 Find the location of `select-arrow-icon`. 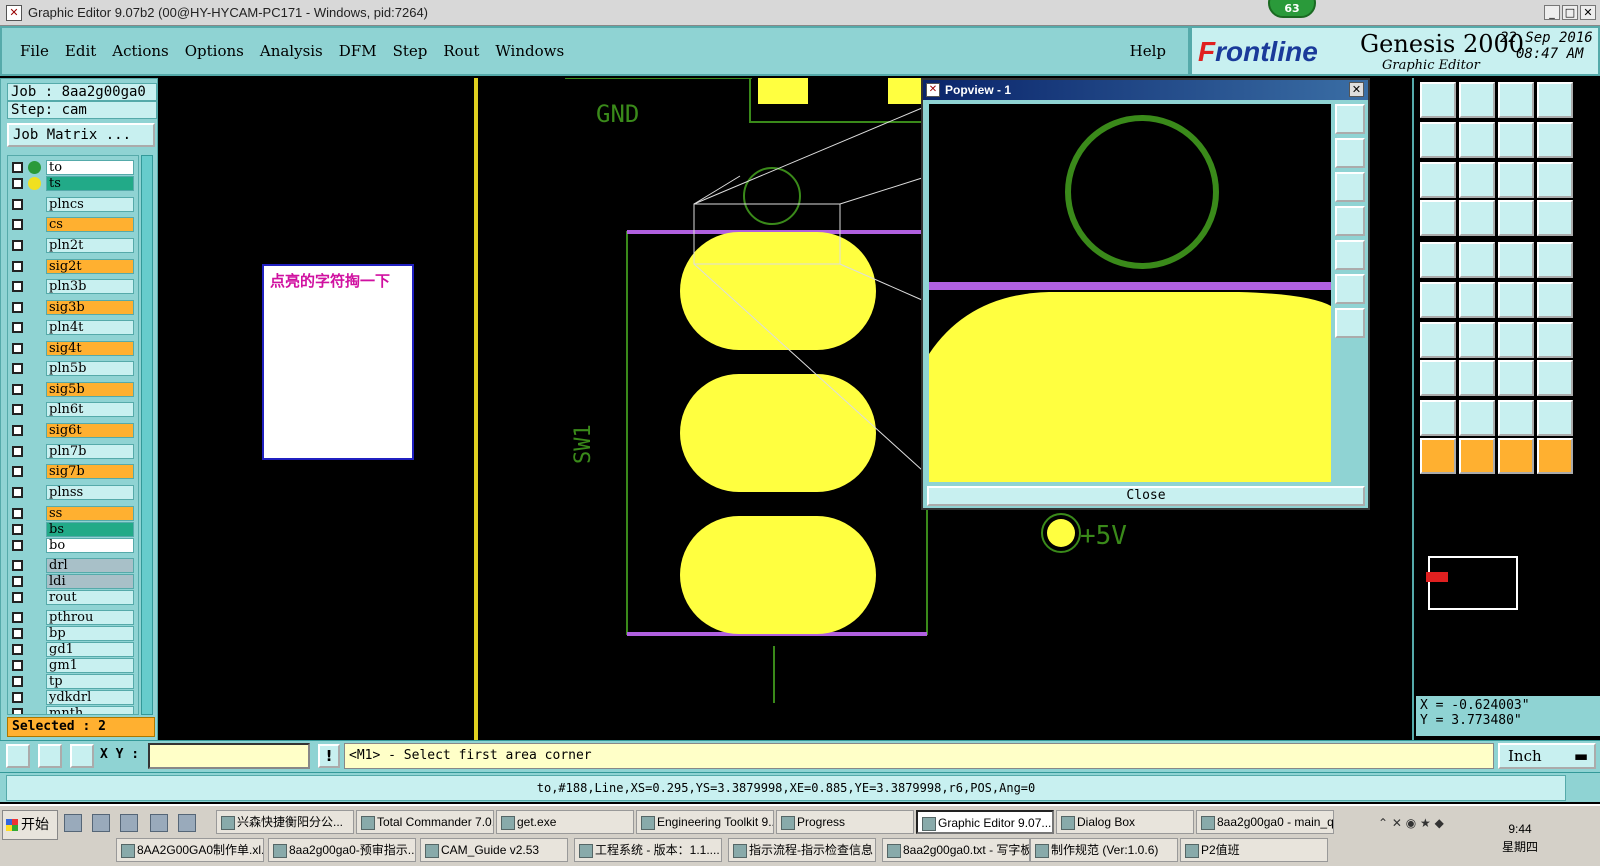

select-arrow-icon is located at coordinates (1438, 456).